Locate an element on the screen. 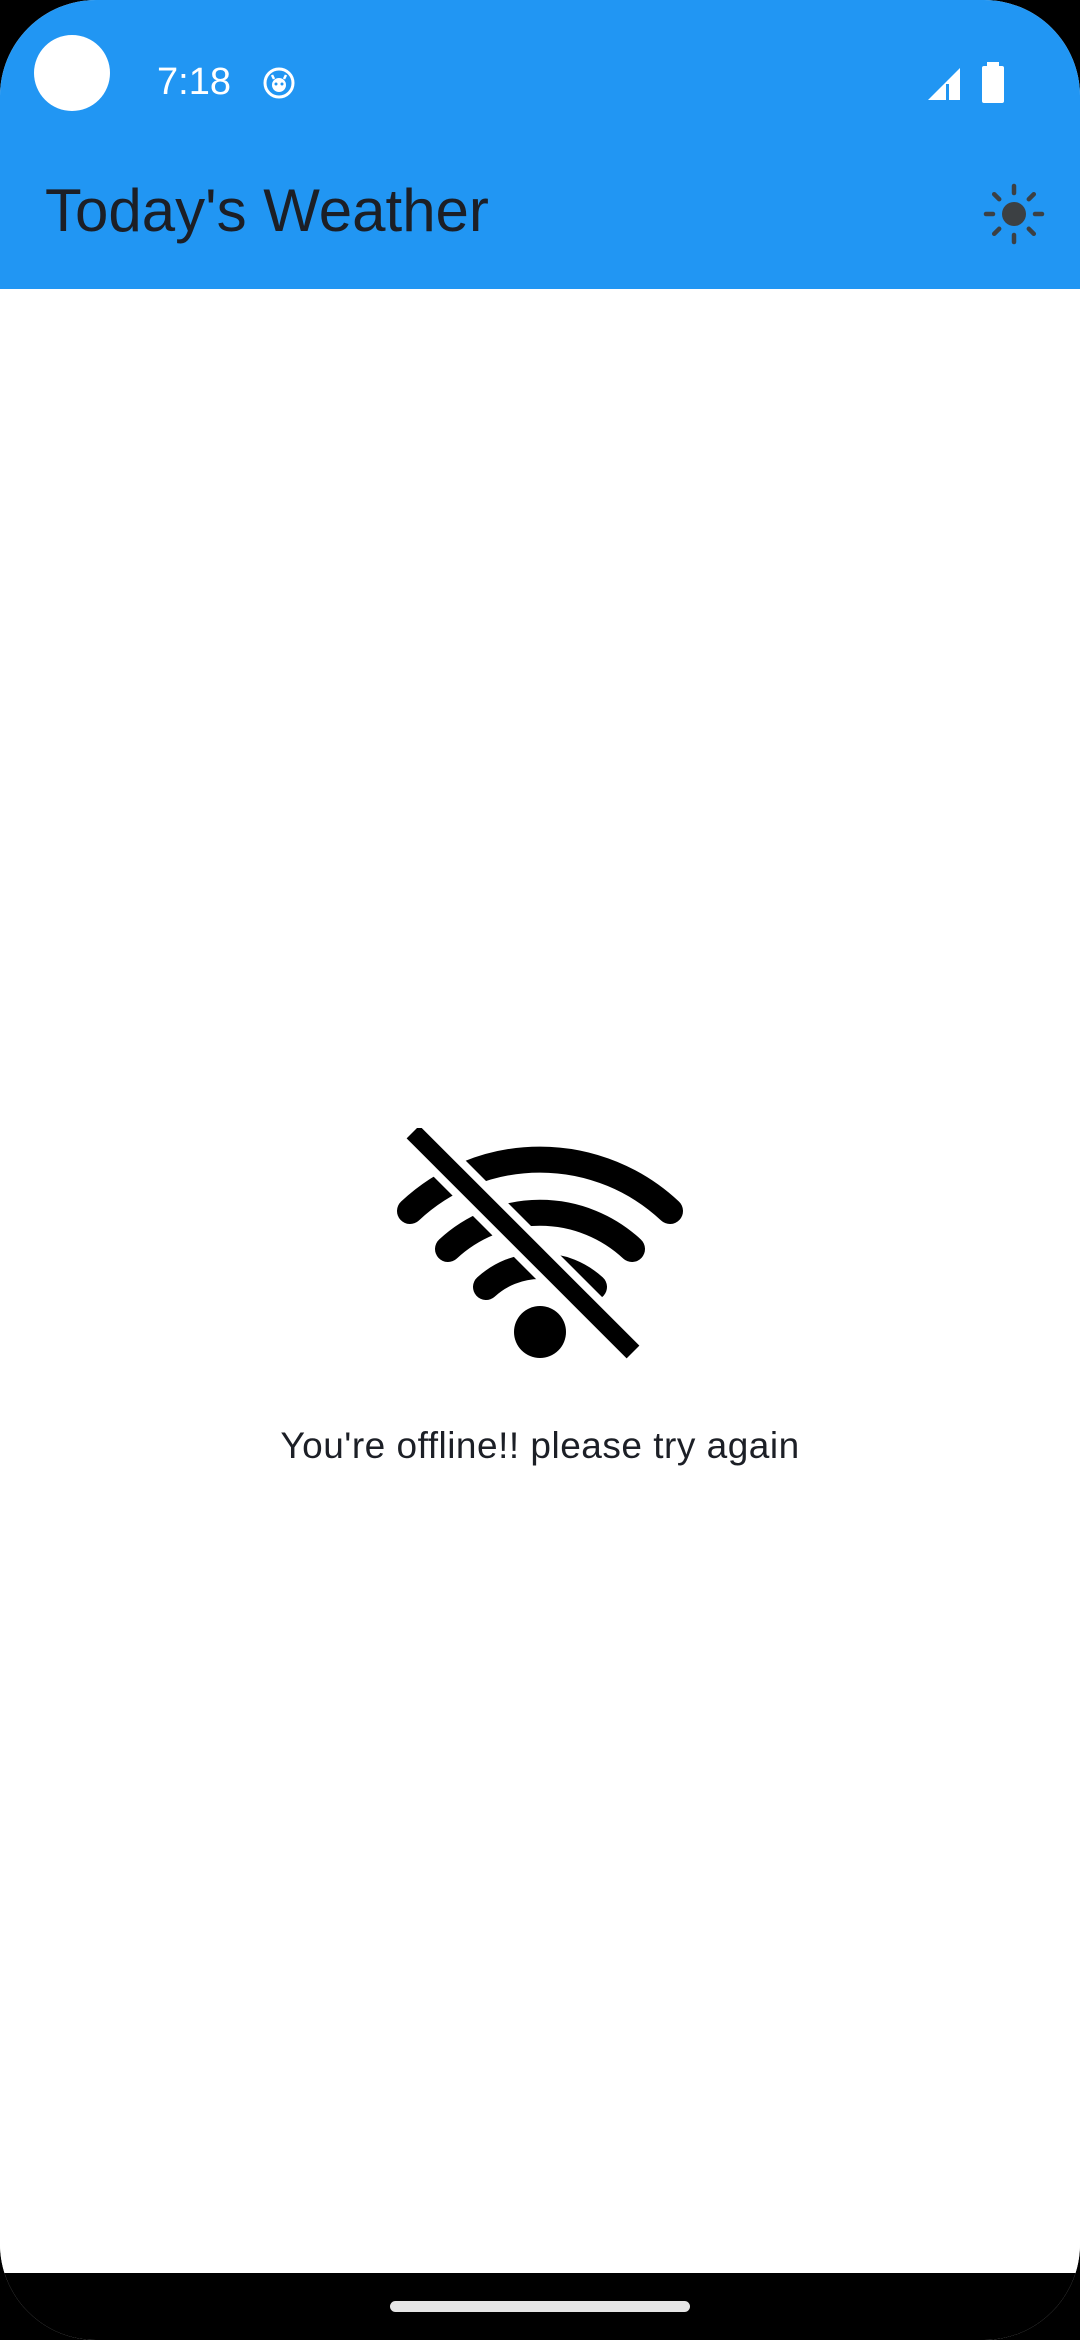 This screenshot has width=1080, height=2340. theme-toggle-button is located at coordinates (1014, 214).